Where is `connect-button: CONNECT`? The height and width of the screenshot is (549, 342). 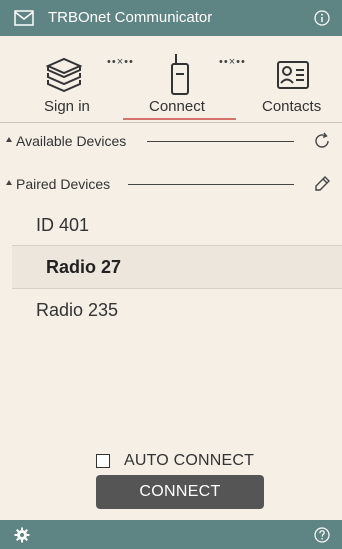
connect-button: CONNECT is located at coordinates (180, 492).